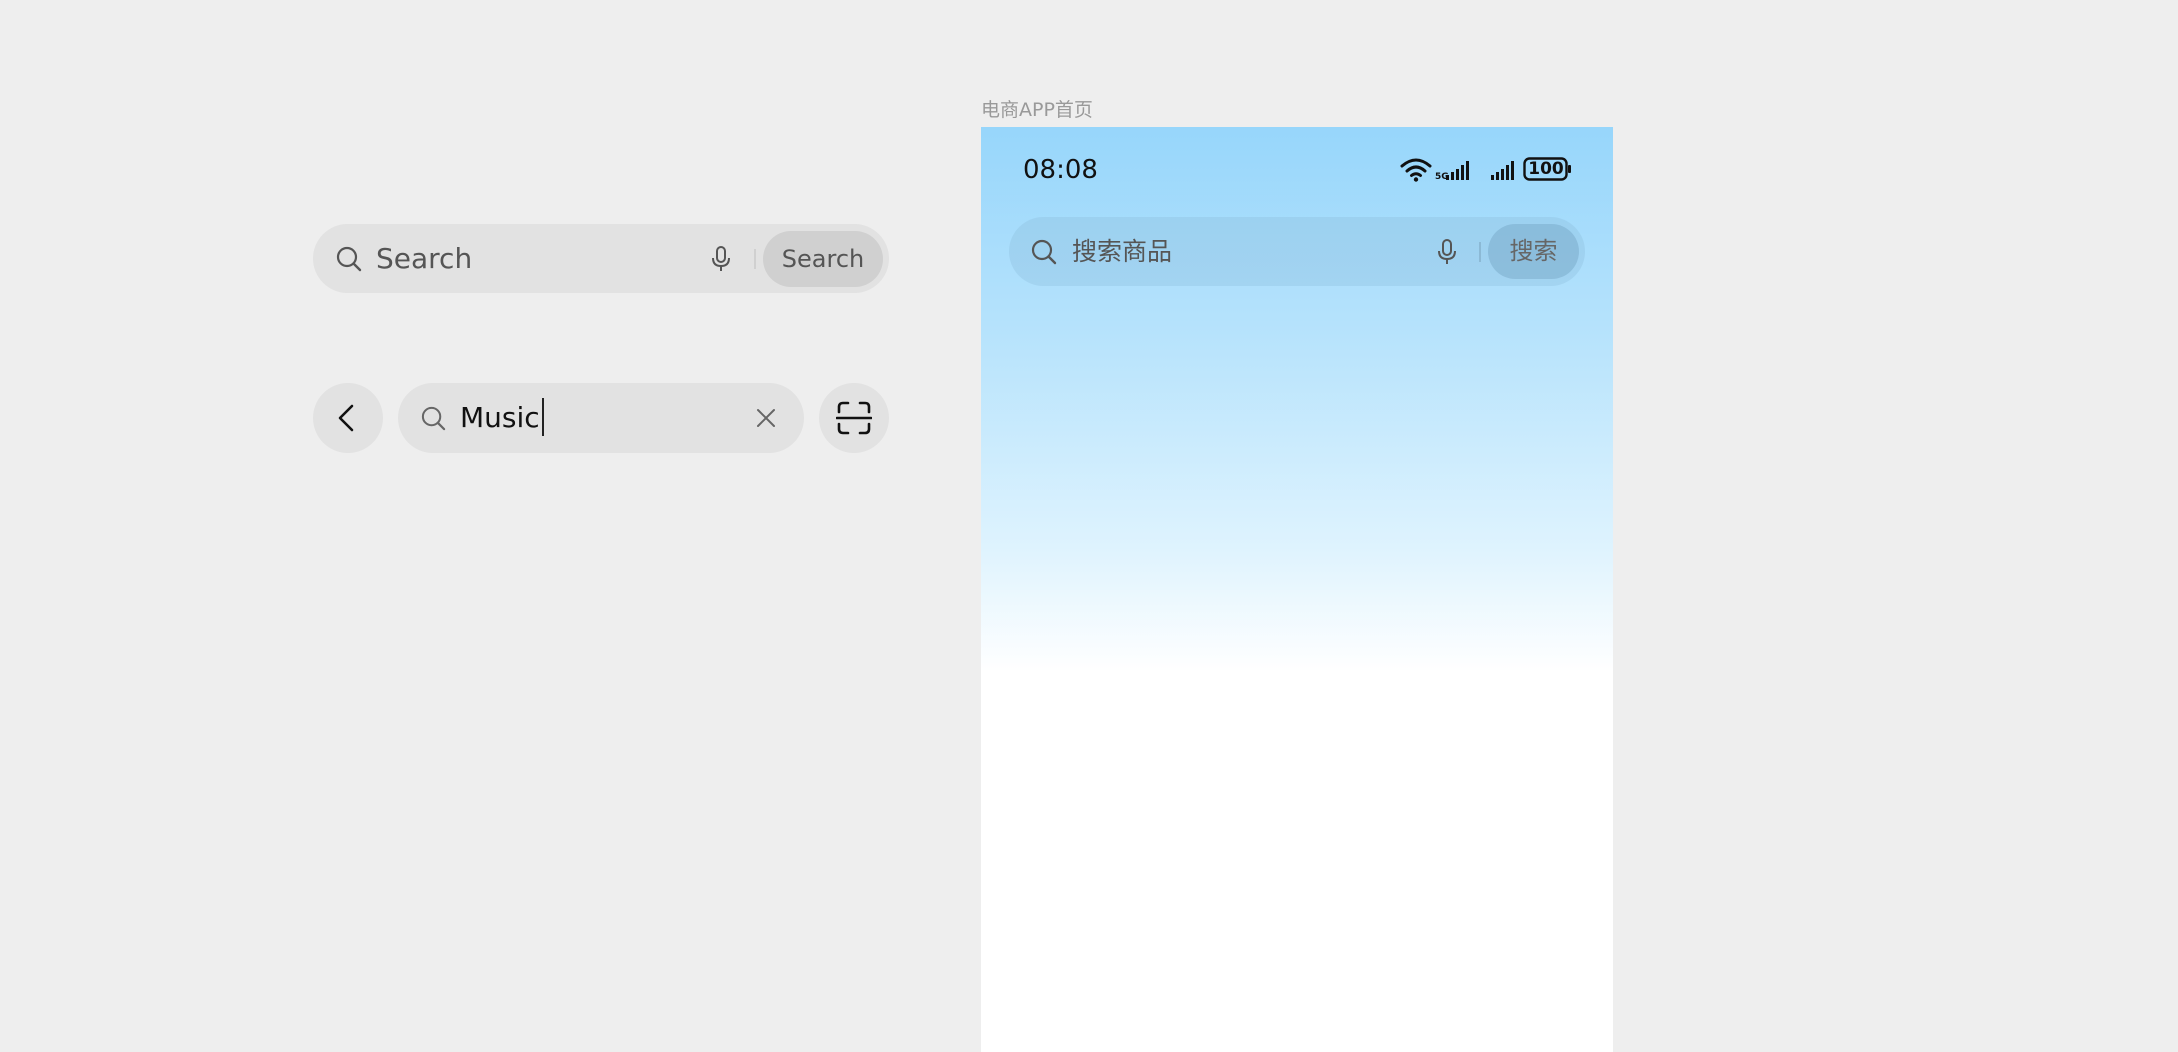 The height and width of the screenshot is (1052, 2178). What do you see at coordinates (601, 258) in the screenshot?
I see `search-bar: Search Search` at bounding box center [601, 258].